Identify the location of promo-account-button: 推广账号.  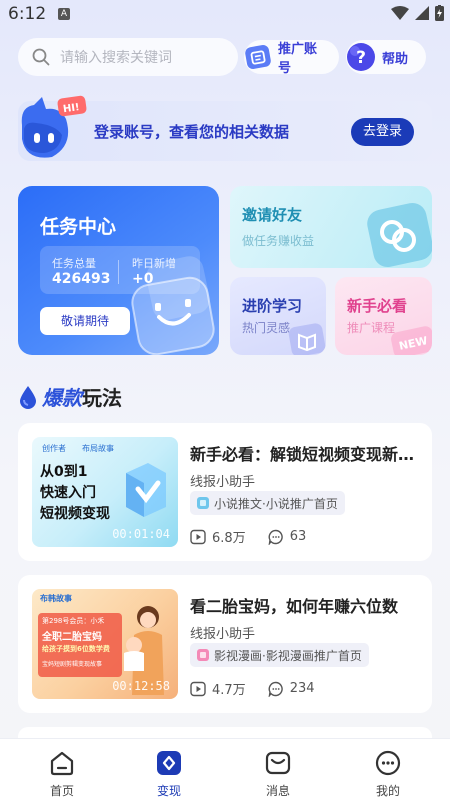
(290, 58).